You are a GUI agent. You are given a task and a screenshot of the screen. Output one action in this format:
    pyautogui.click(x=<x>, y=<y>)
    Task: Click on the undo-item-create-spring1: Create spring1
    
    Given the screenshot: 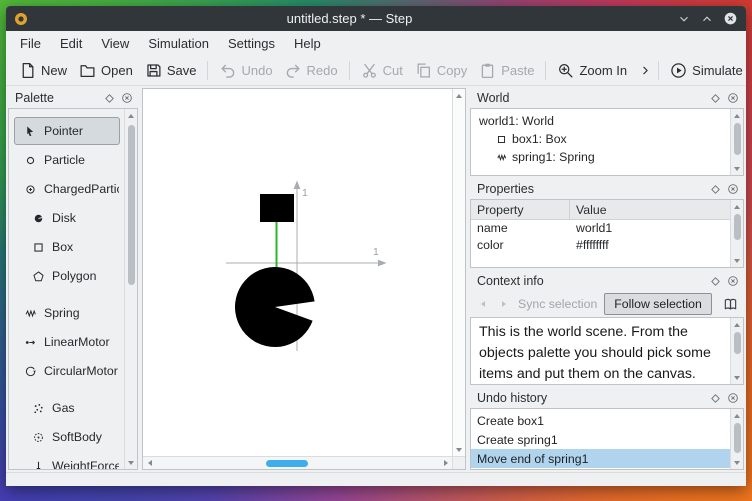 What is the action you would take?
    pyautogui.click(x=600, y=439)
    